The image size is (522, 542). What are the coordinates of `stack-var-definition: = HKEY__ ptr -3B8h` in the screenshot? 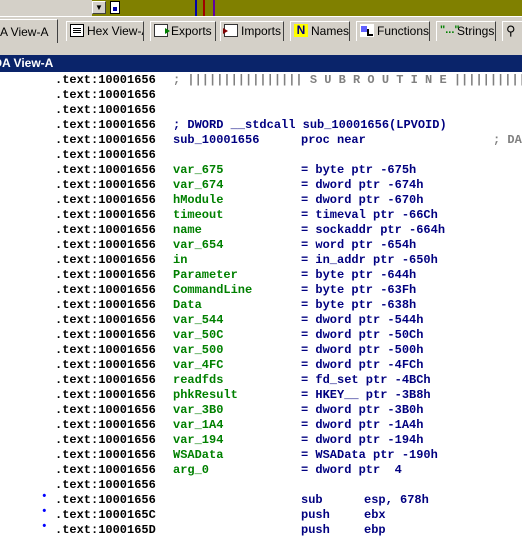 It's located at (366, 395).